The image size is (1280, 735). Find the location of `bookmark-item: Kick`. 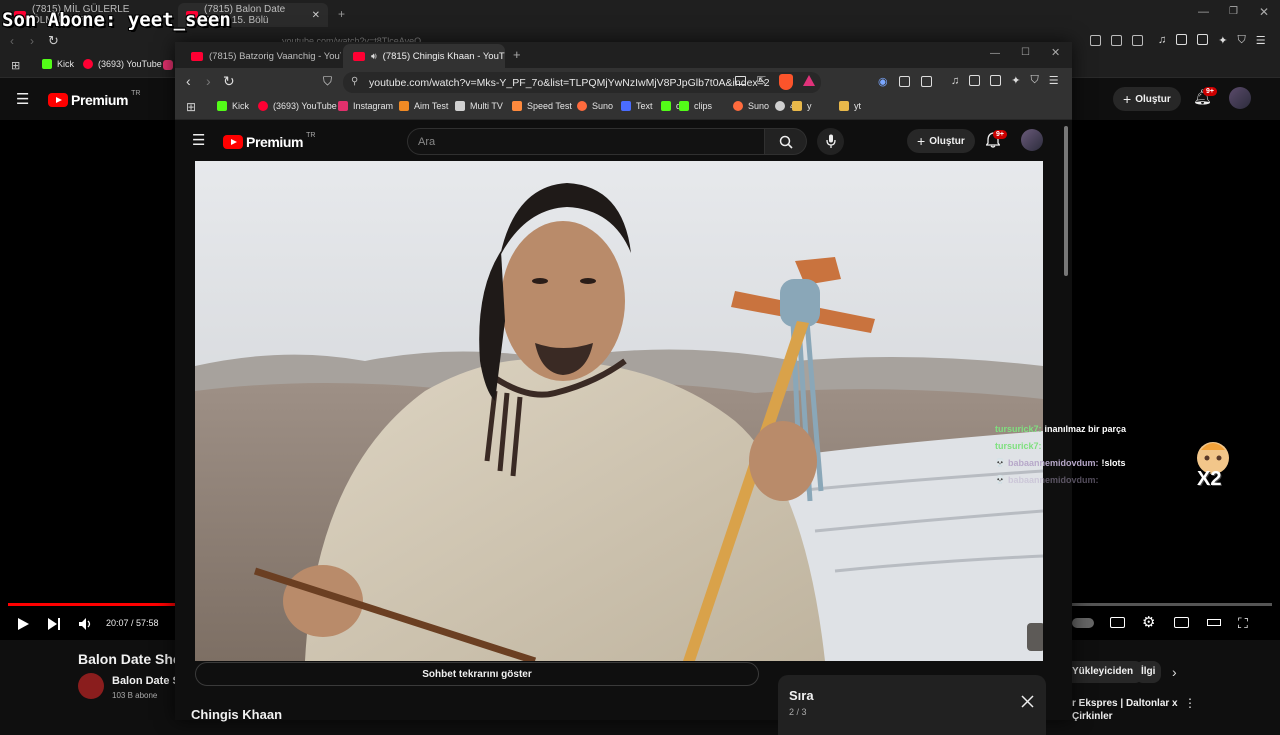

bookmark-item: Kick is located at coordinates (233, 106).